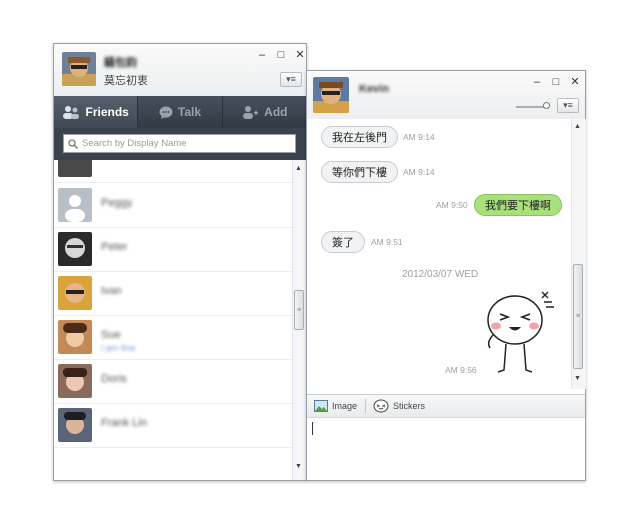  What do you see at coordinates (578, 316) in the screenshot?
I see `chat-scroll-thumb: ≡` at bounding box center [578, 316].